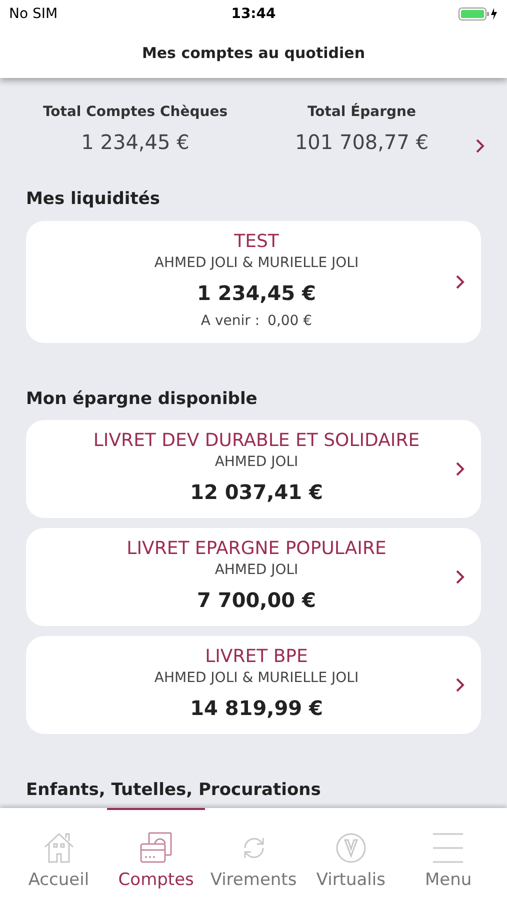 The height and width of the screenshot is (900, 507). I want to click on total-amount: 1 234,45 €, so click(135, 142).